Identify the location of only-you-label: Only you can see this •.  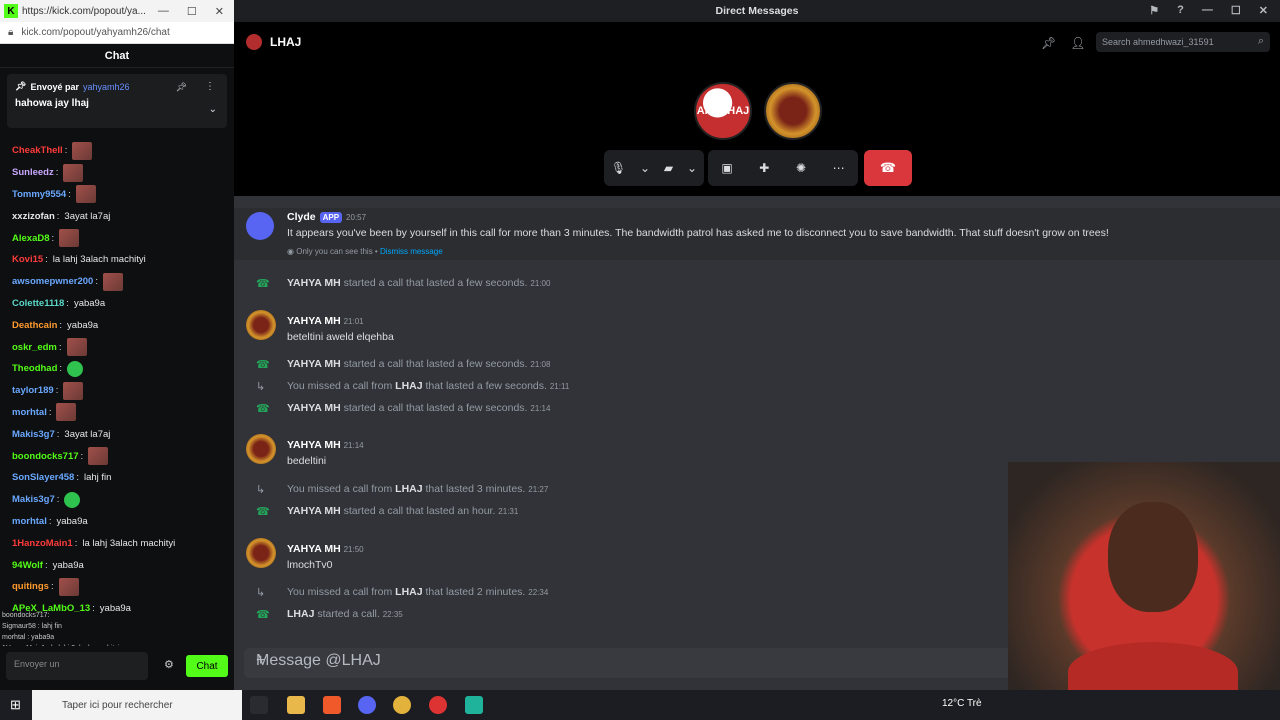
(337, 251).